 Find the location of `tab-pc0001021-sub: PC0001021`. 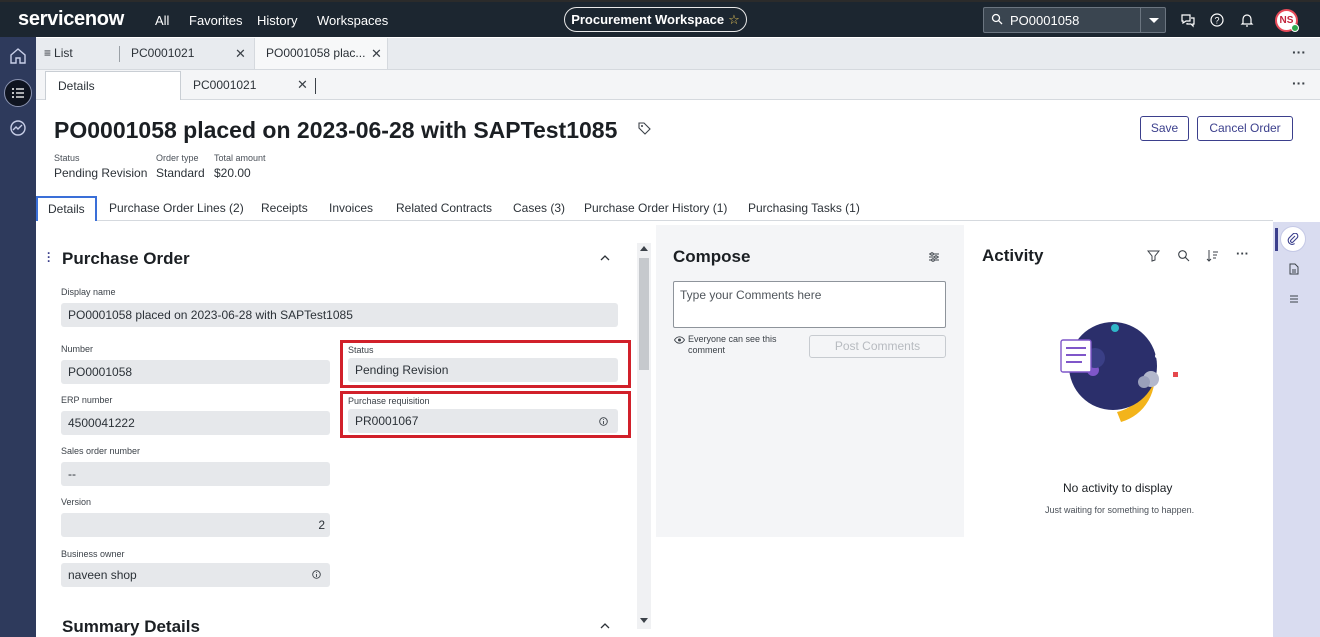

tab-pc0001021-sub: PC0001021 is located at coordinates (243, 85).